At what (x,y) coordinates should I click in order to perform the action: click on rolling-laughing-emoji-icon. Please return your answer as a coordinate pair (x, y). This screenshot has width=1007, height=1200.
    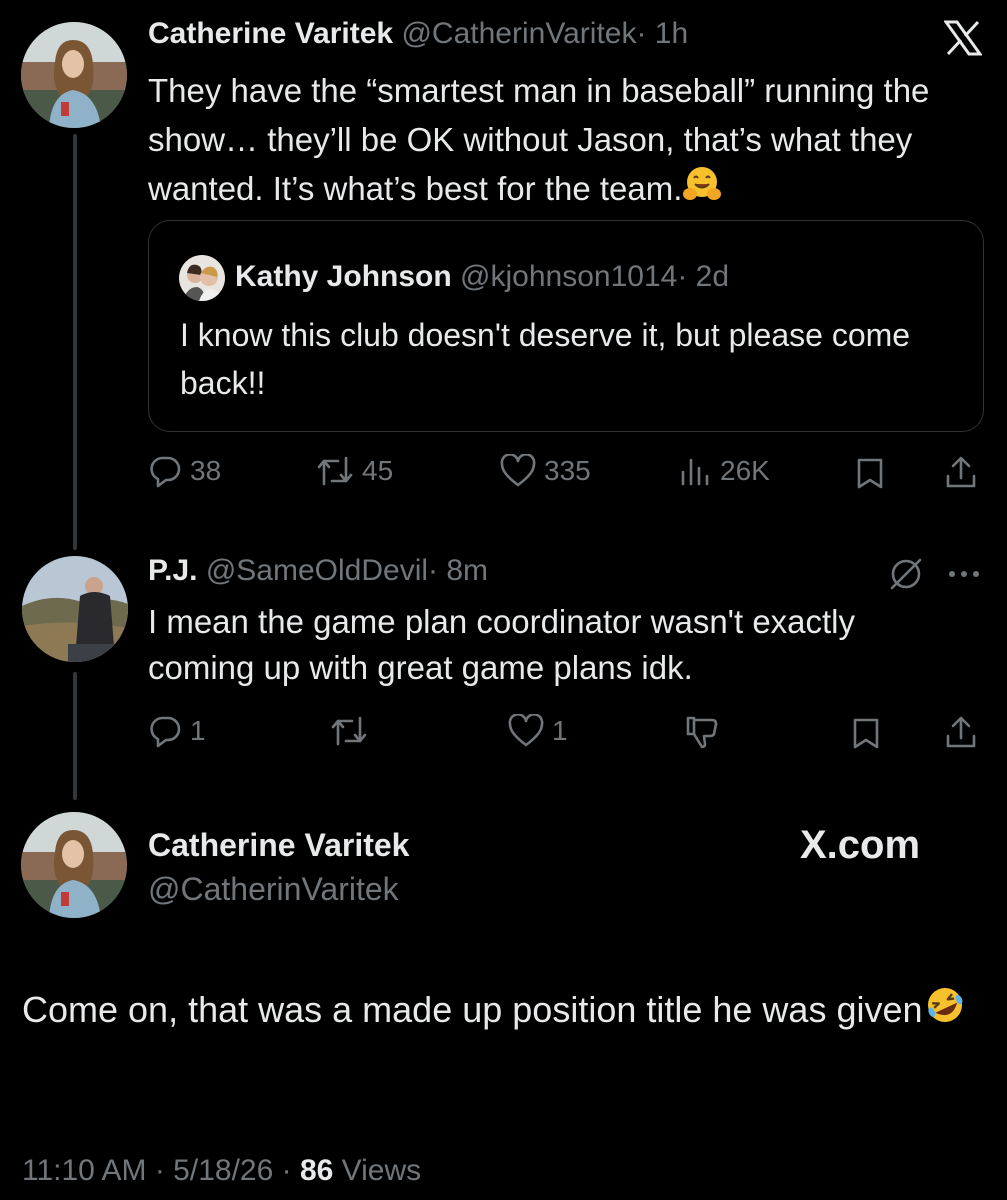
    Looking at the image, I should click on (945, 1012).